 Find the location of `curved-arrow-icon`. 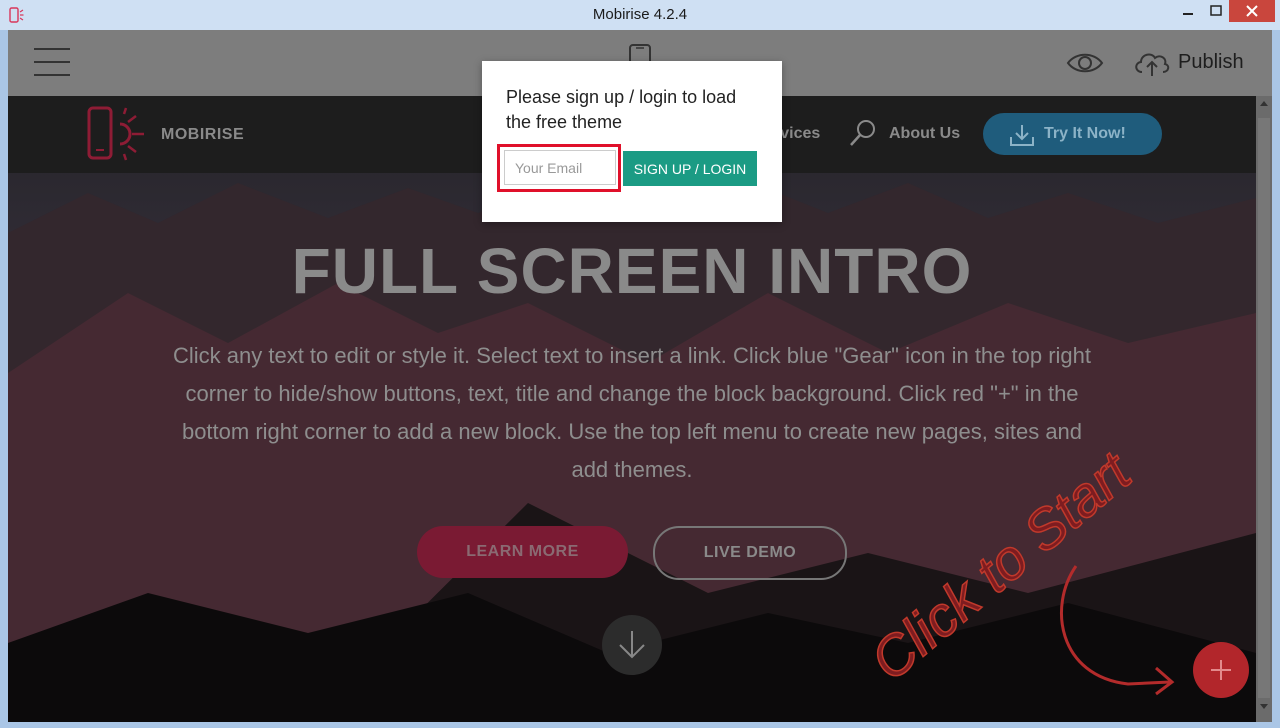

curved-arrow-icon is located at coordinates (1117, 630).